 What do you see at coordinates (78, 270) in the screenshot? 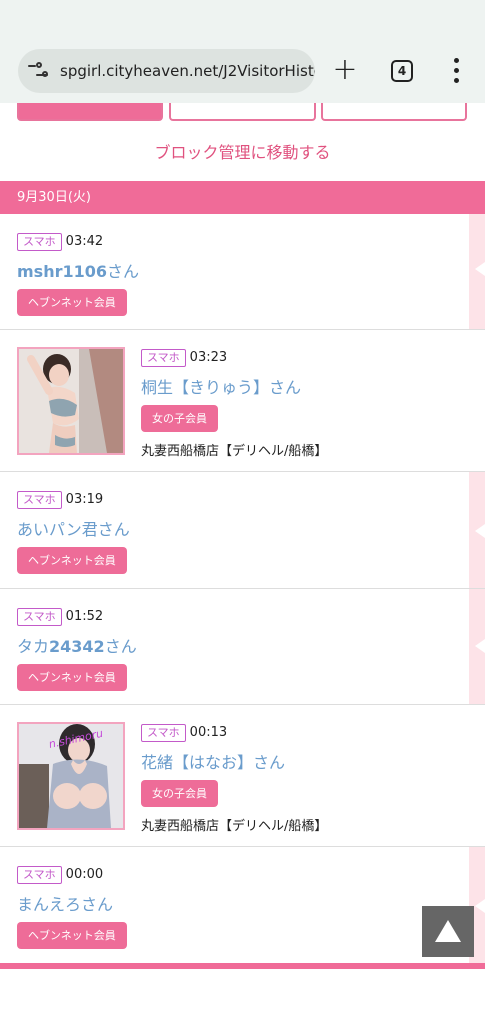
I see `visitor-name: mshr1106さん` at bounding box center [78, 270].